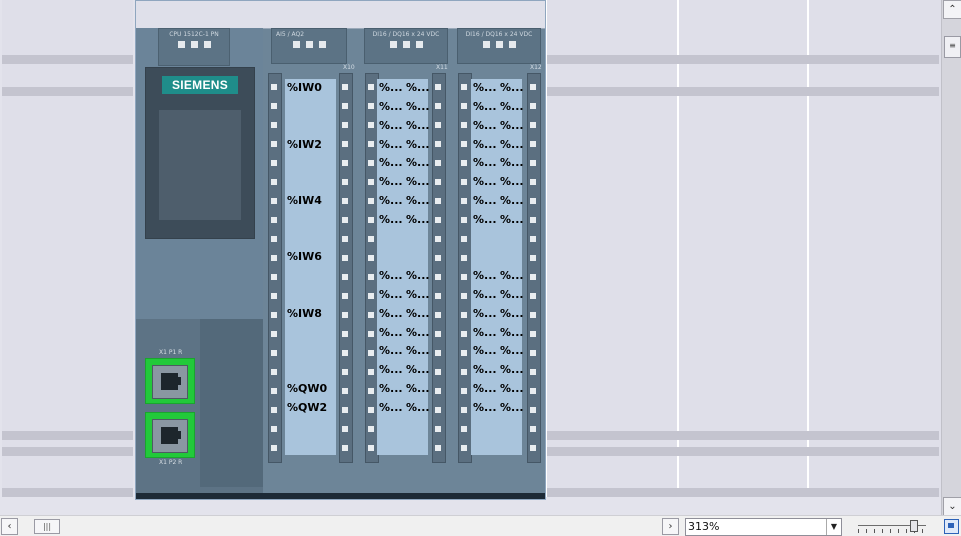 Image resolution: width=961 pixels, height=536 pixels. Describe the element at coordinates (914, 526) in the screenshot. I see `zoom-slider-thumb` at that location.